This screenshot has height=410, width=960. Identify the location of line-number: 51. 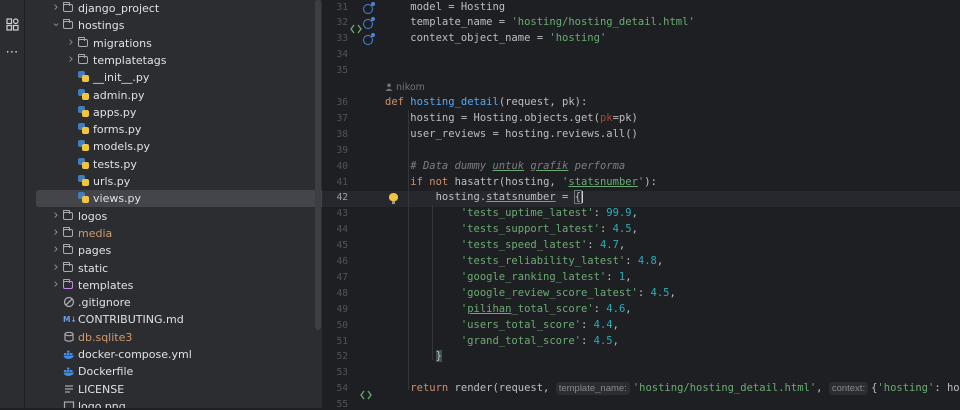
(342, 341).